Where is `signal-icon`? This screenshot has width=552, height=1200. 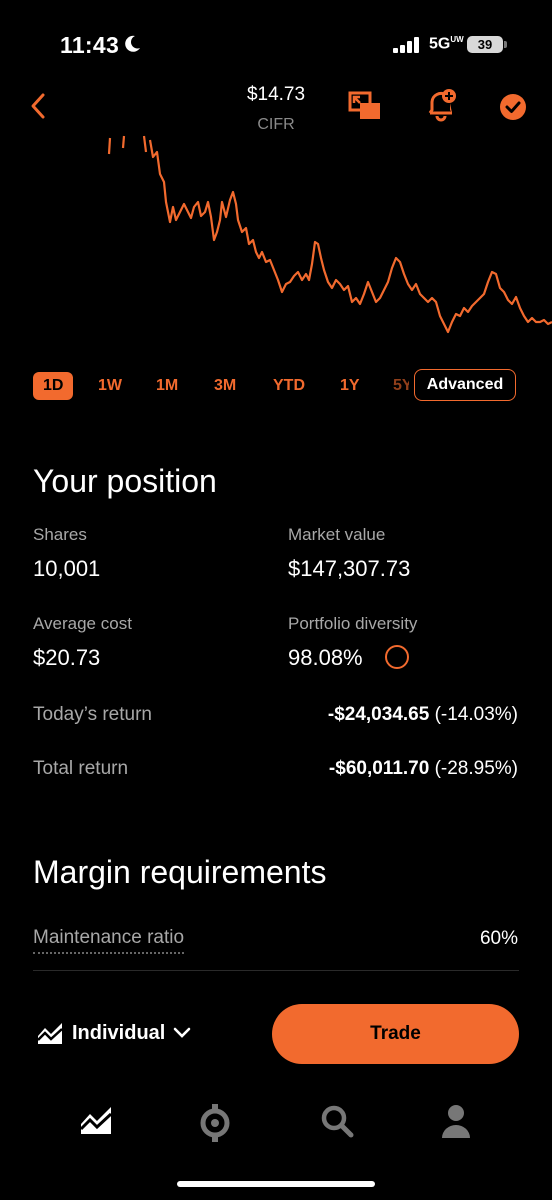
signal-icon is located at coordinates (406, 45).